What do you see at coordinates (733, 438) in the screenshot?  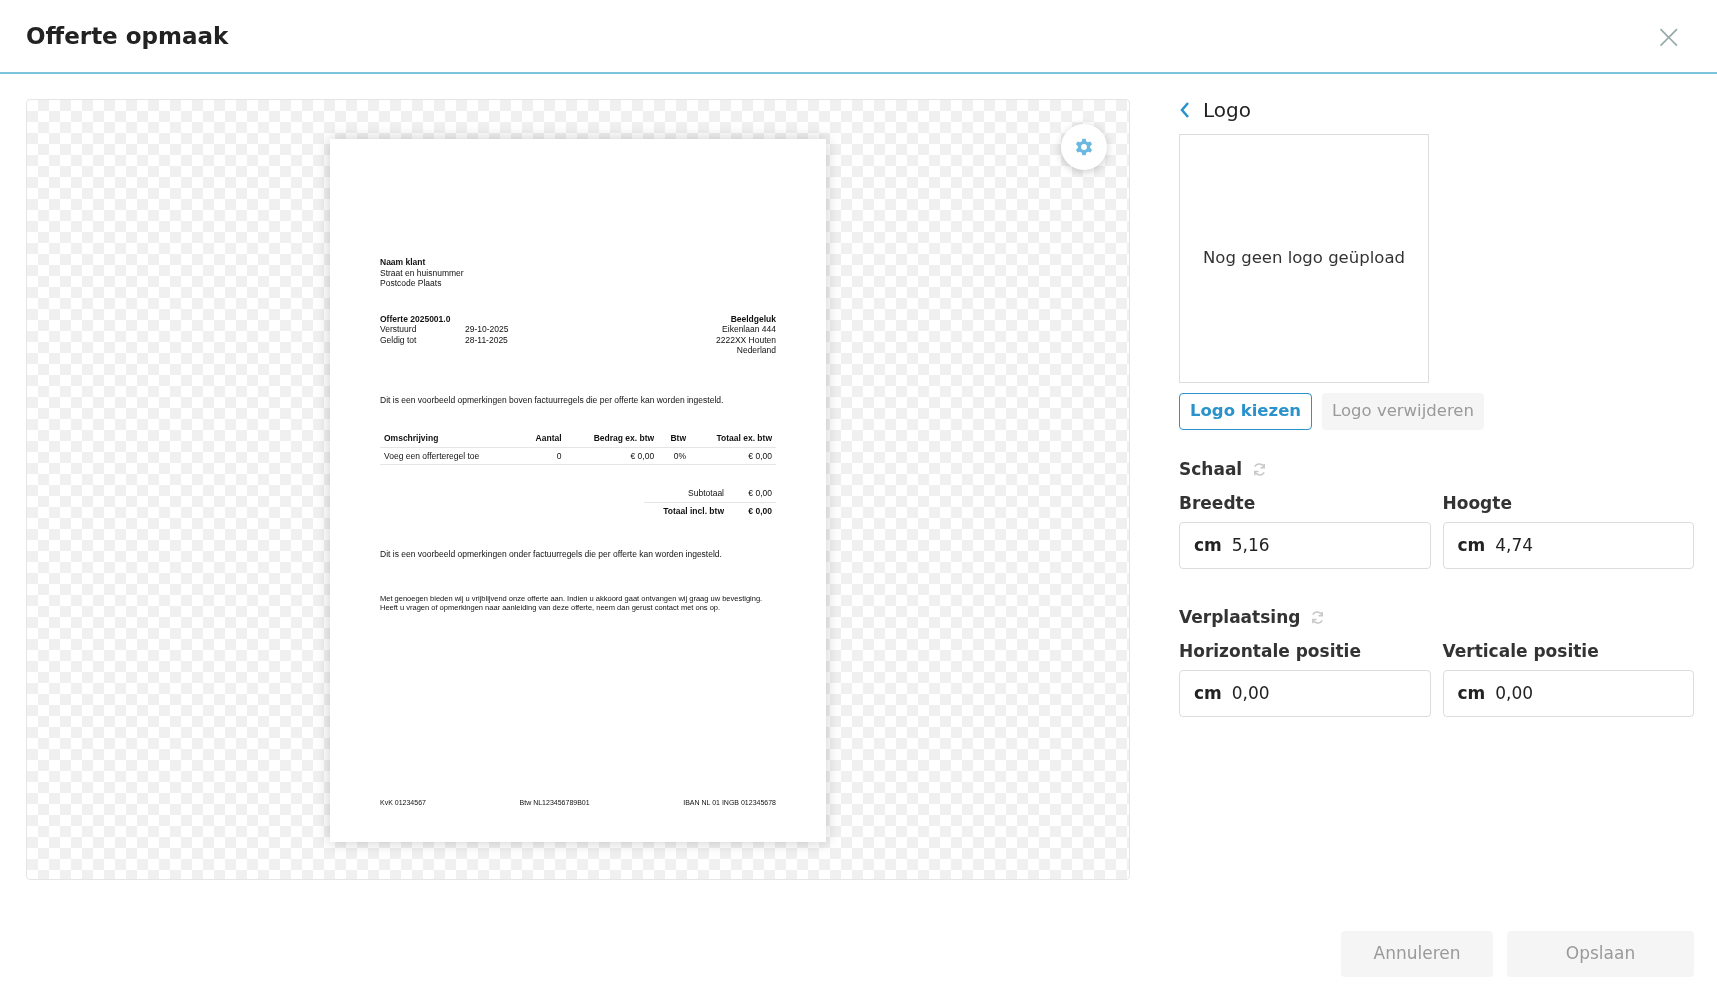 I see `column-header: Totaal ex. btw` at bounding box center [733, 438].